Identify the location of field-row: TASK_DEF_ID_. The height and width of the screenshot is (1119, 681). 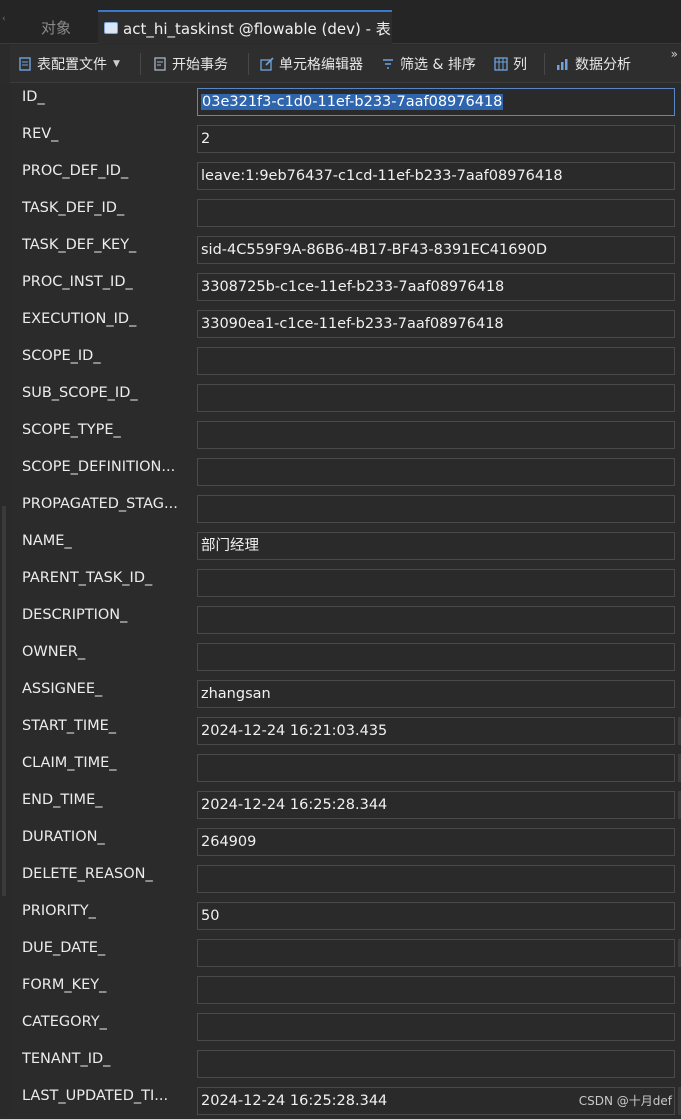
(346, 212).